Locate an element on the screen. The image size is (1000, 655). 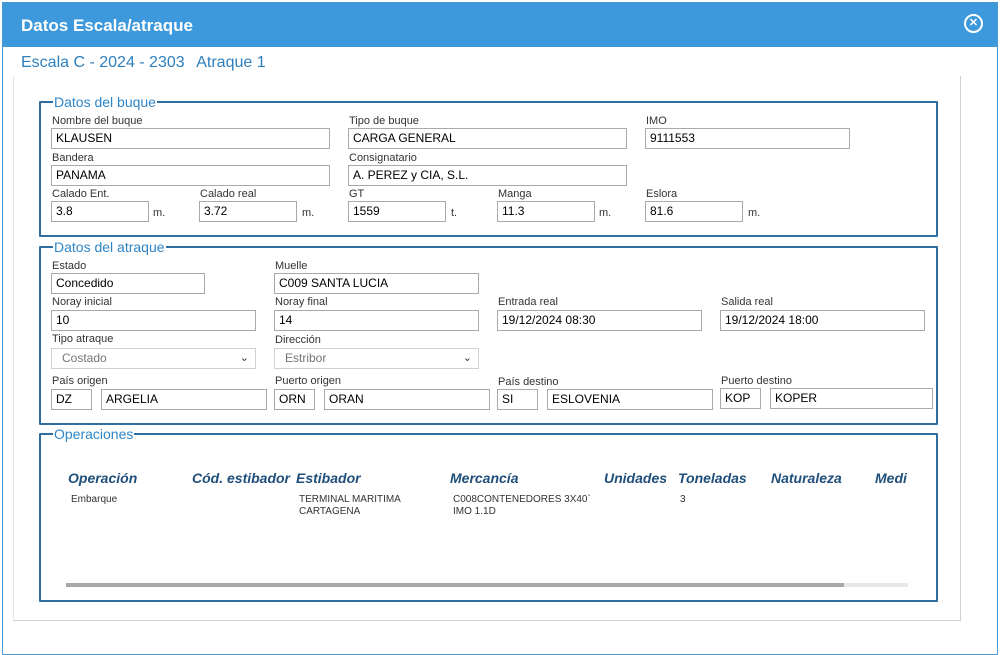
pais-origen-label: País origen is located at coordinates (80, 381).